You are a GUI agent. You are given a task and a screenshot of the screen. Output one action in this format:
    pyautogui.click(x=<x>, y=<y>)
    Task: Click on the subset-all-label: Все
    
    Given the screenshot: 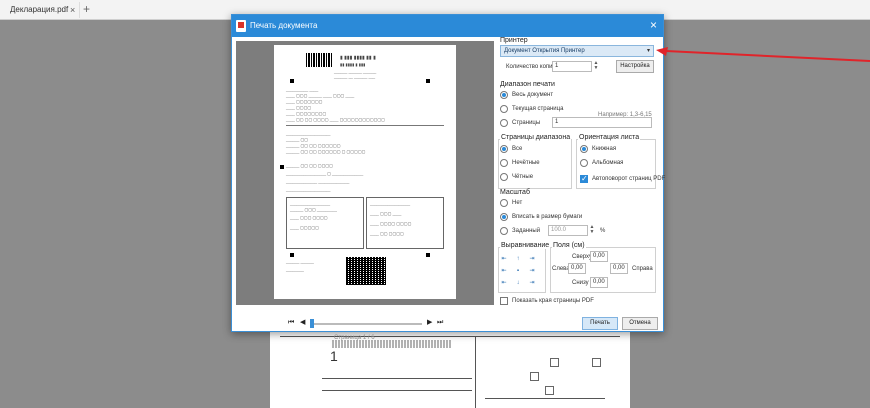 What is the action you would take?
    pyautogui.click(x=517, y=149)
    